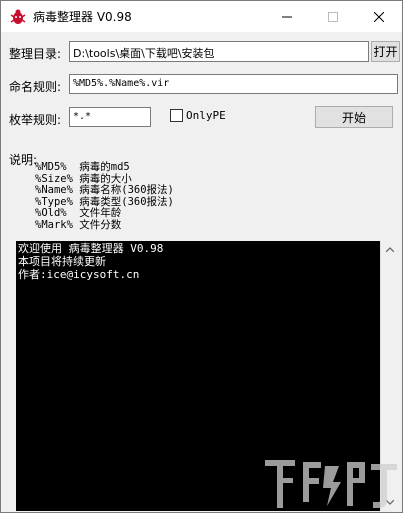 The image size is (403, 513). I want to click on window-title: 病毒整理器 V0.98, so click(82, 17).